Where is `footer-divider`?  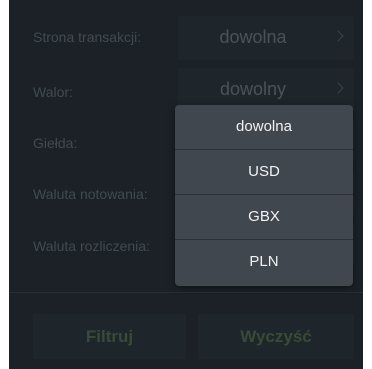
footer-divider is located at coordinates (186, 292).